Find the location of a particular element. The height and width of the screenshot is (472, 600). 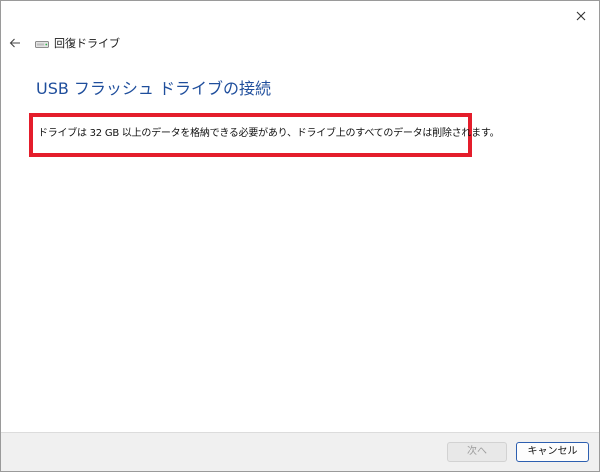

app-header: 回復ドライブ is located at coordinates (77, 44).